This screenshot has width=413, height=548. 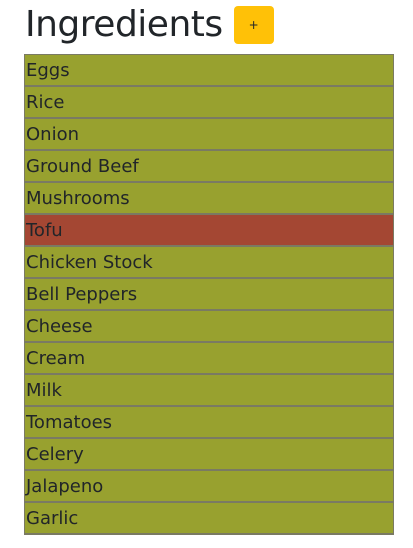 I want to click on list-item: Chicken Stock, so click(x=209, y=263).